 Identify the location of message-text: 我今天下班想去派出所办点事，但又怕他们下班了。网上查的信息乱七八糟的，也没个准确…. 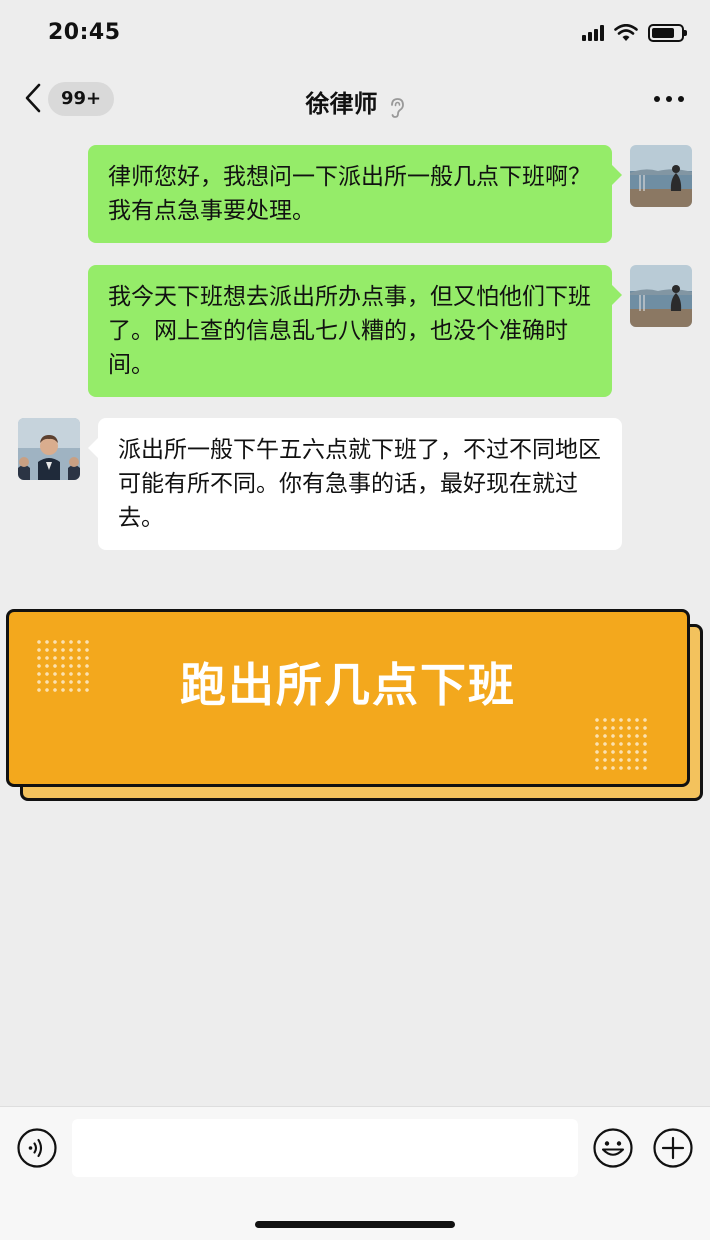
(349, 331).